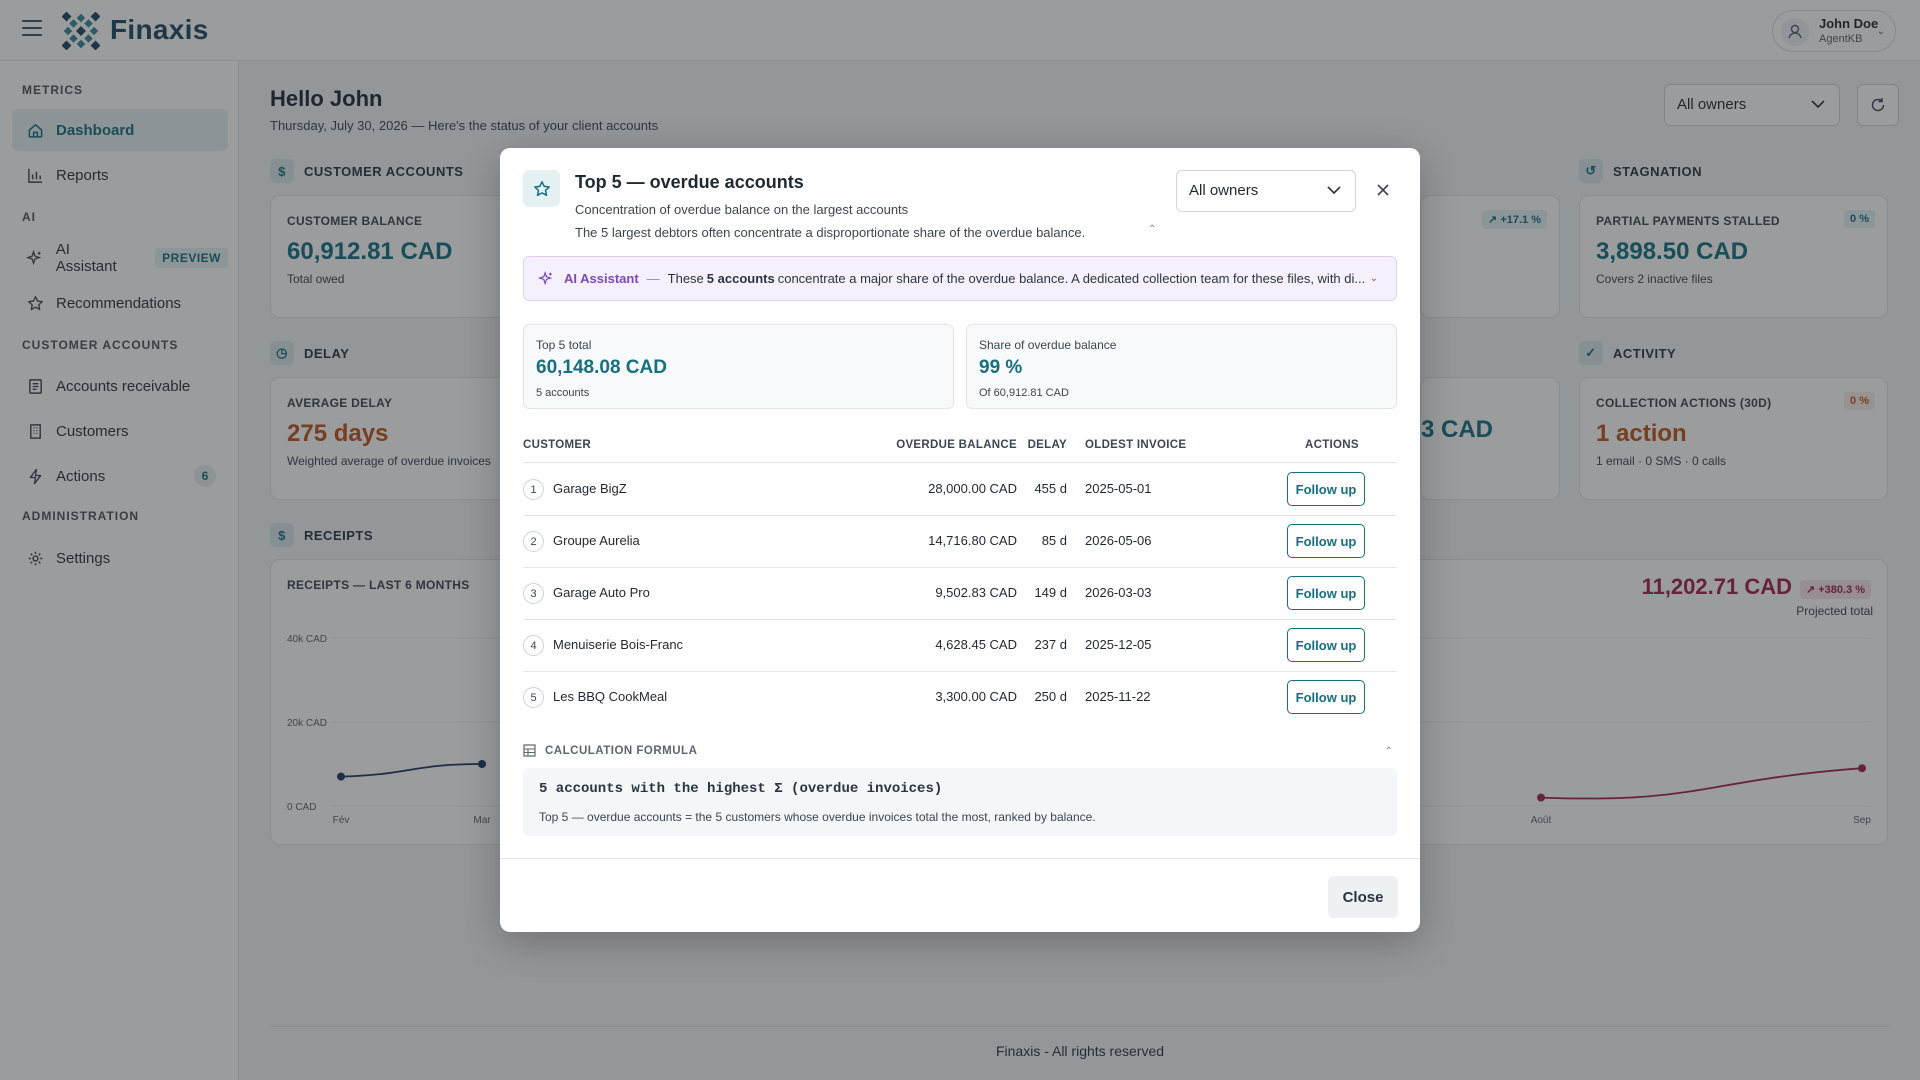 This screenshot has width=1920, height=1080. I want to click on rank-badge: 2, so click(533, 541).